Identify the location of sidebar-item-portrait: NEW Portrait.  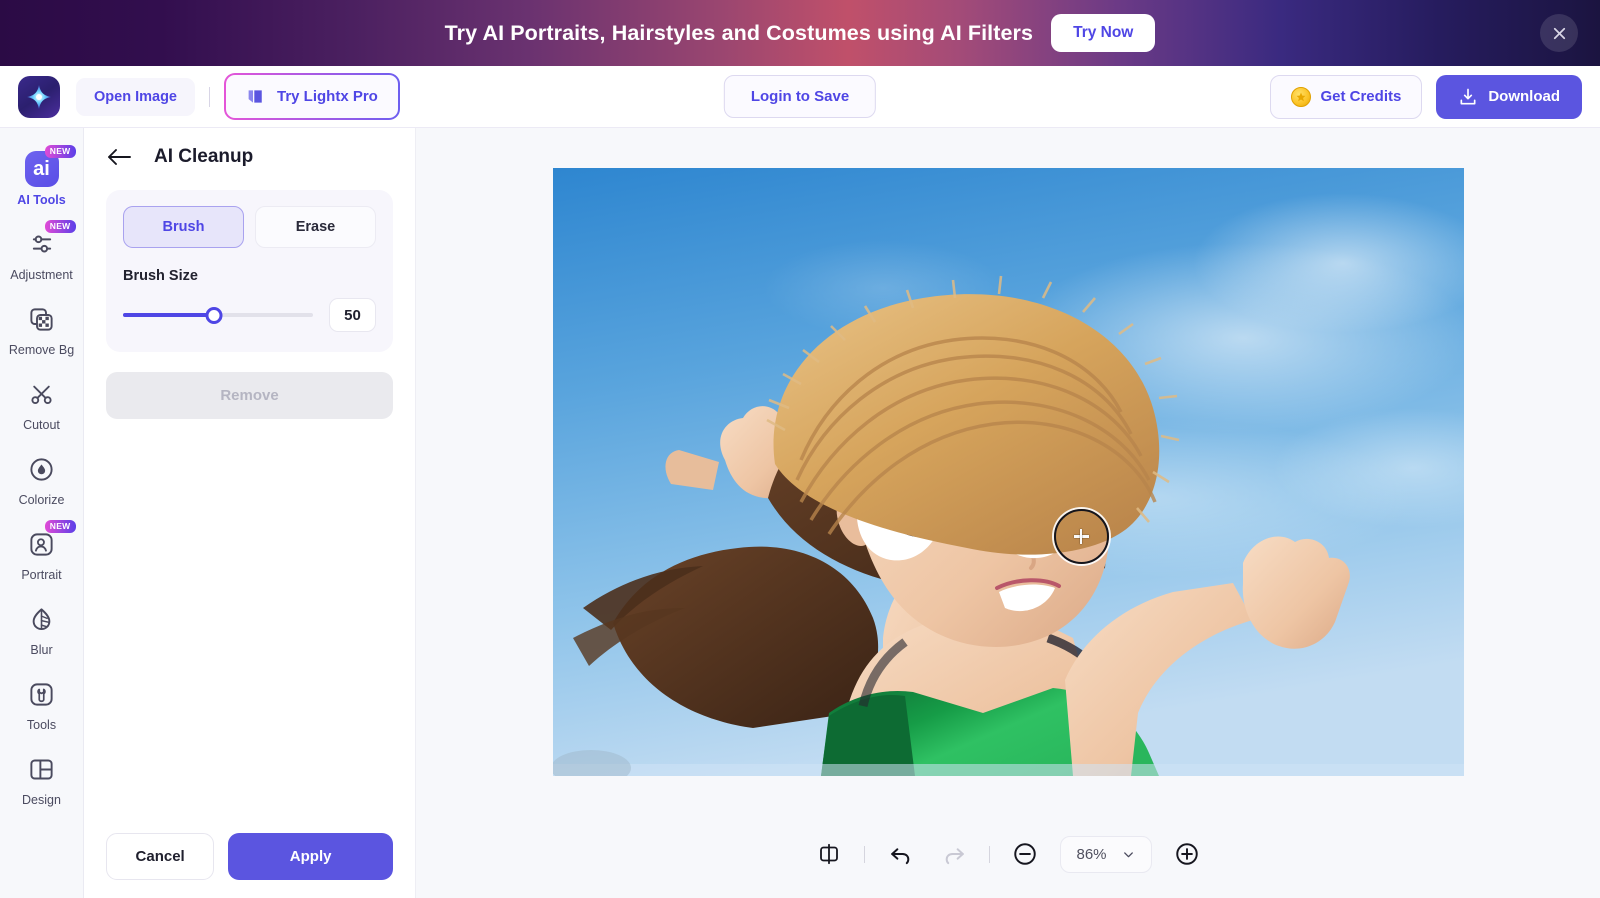
(41, 554).